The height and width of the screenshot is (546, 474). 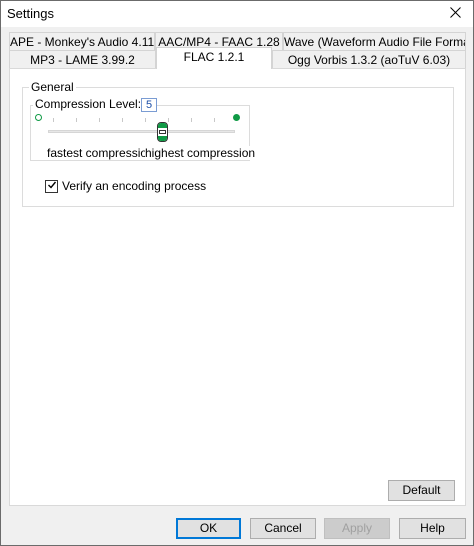 I want to click on compression-slider-track, so click(x=141, y=131).